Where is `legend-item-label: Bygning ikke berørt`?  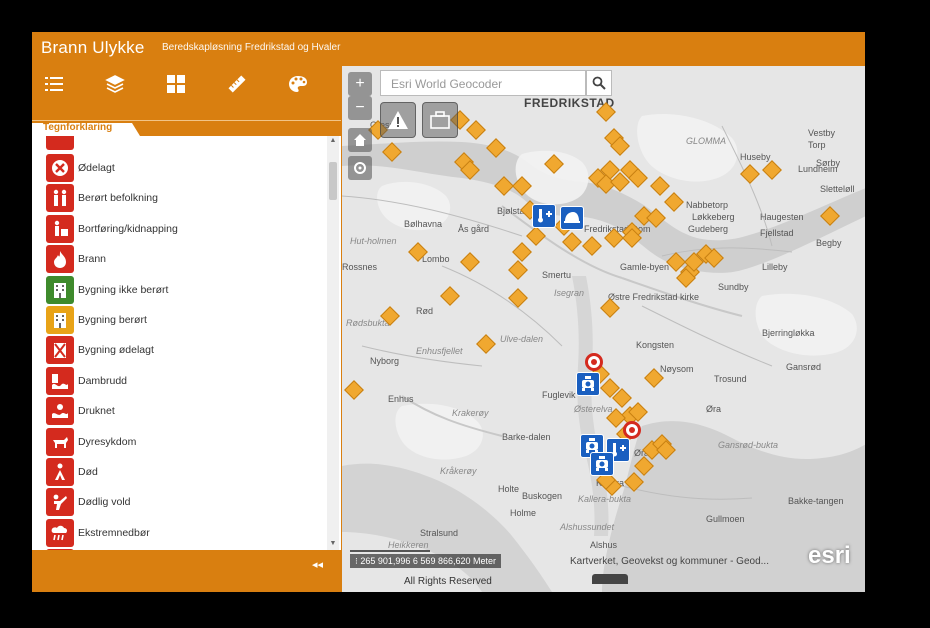 legend-item-label: Bygning ikke berørt is located at coordinates (123, 289).